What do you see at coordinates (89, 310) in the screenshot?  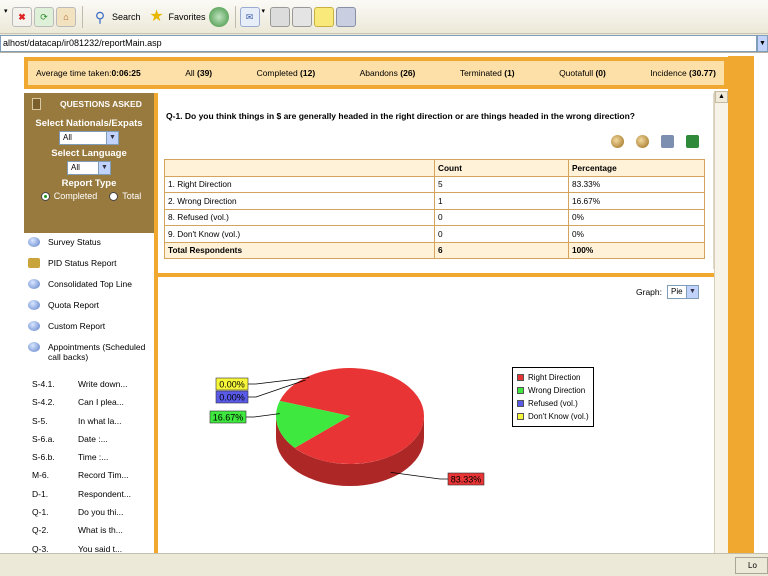 I see `menu-quota-report: Quota Report` at bounding box center [89, 310].